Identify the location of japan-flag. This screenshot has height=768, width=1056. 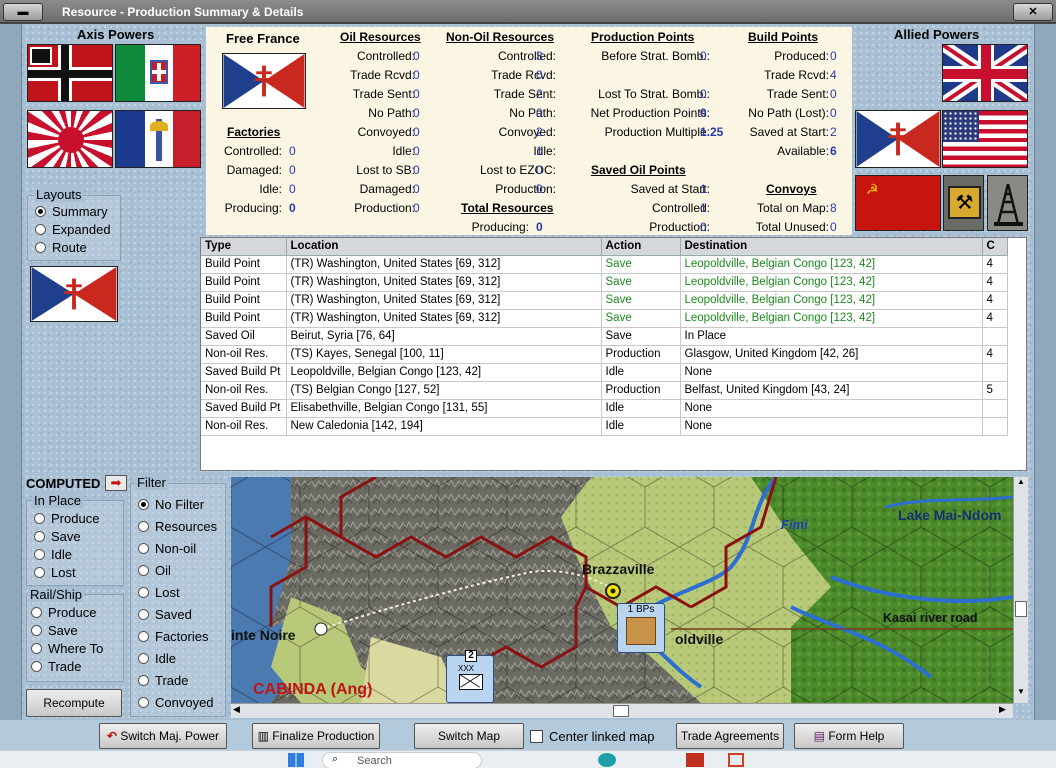
(70, 139).